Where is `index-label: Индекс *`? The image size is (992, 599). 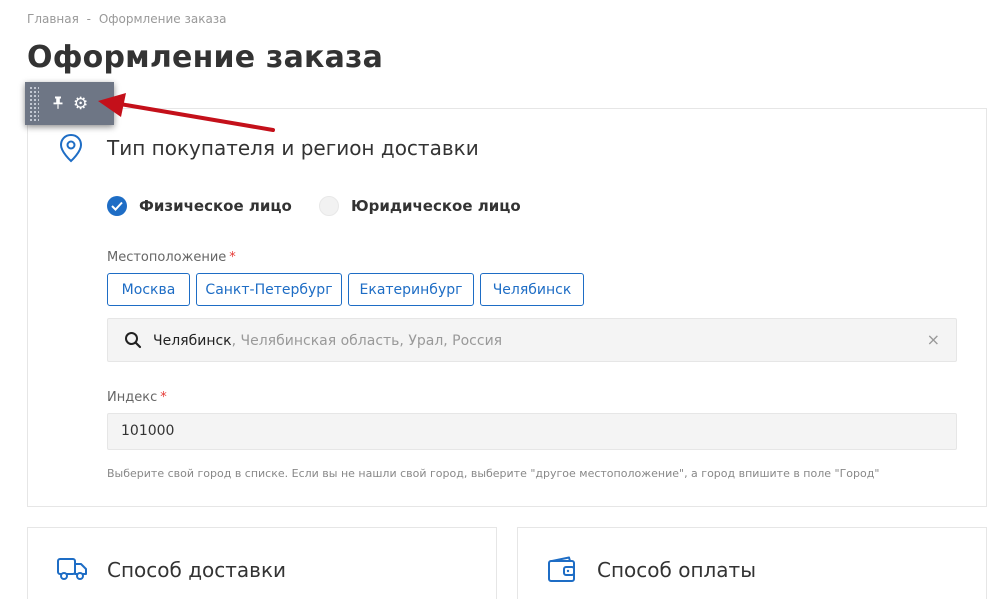 index-label: Индекс * is located at coordinates (137, 397).